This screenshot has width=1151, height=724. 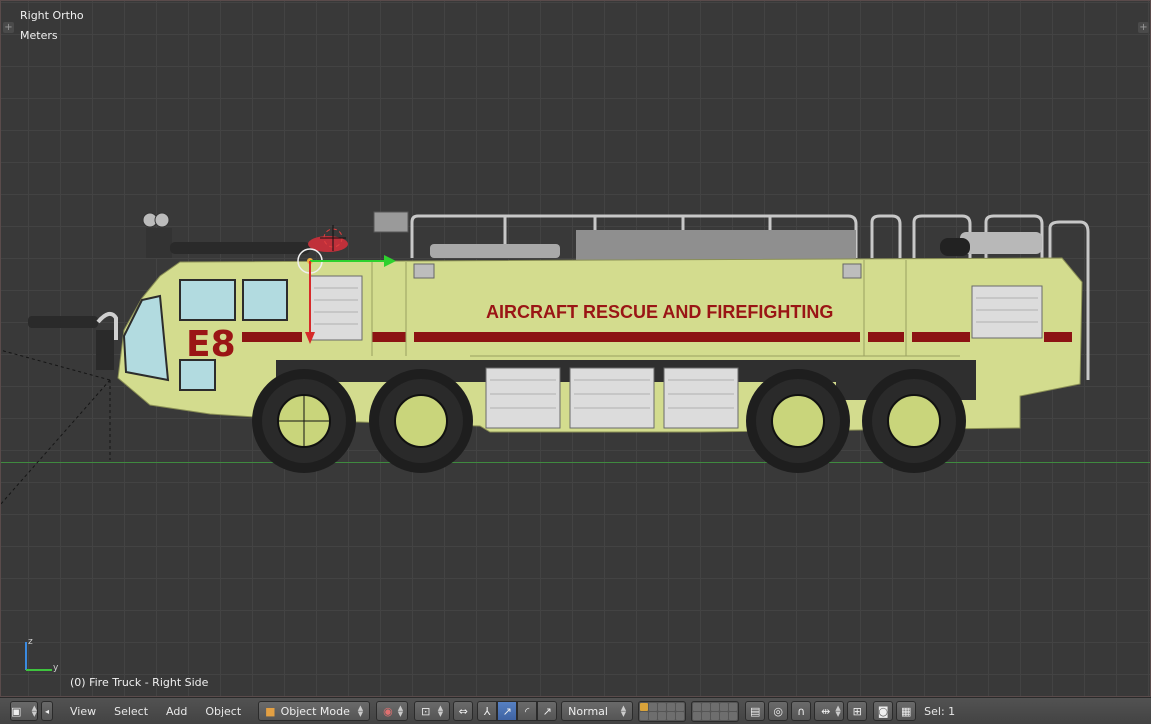 I want to click on scale-manipulator-button: ↗, so click(x=547, y=711).